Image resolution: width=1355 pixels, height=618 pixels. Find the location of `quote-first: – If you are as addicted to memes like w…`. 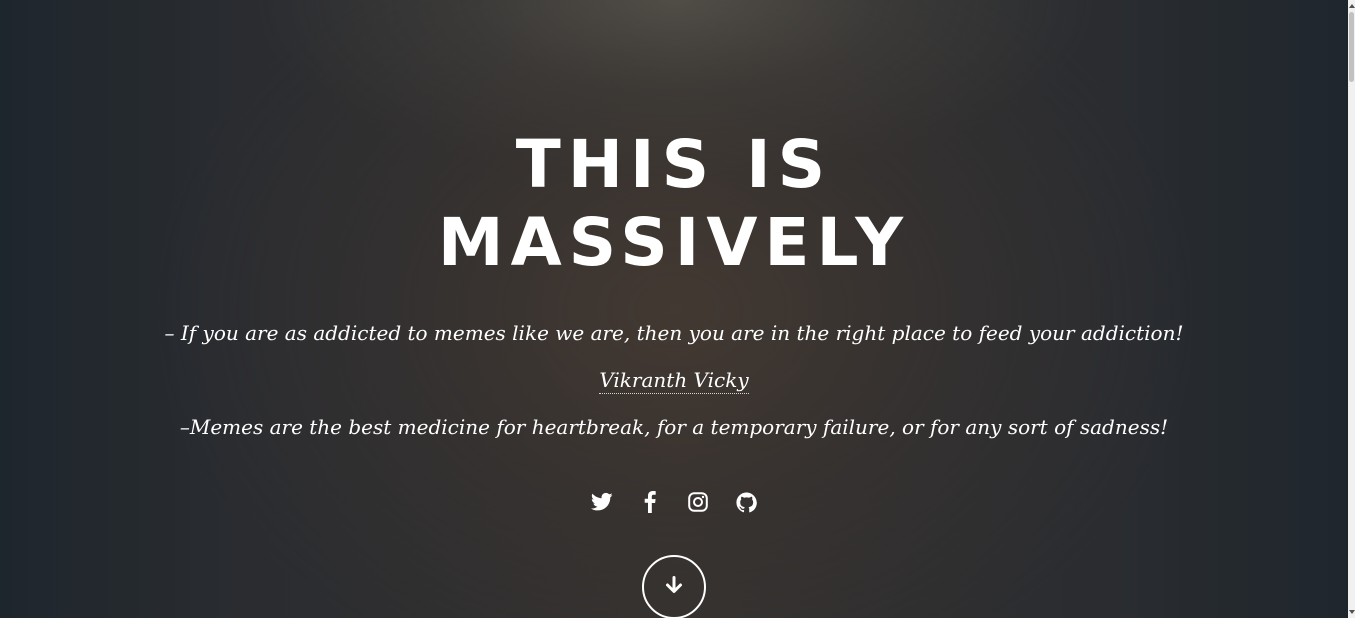

quote-first: – If you are as addicted to memes like w… is located at coordinates (674, 333).